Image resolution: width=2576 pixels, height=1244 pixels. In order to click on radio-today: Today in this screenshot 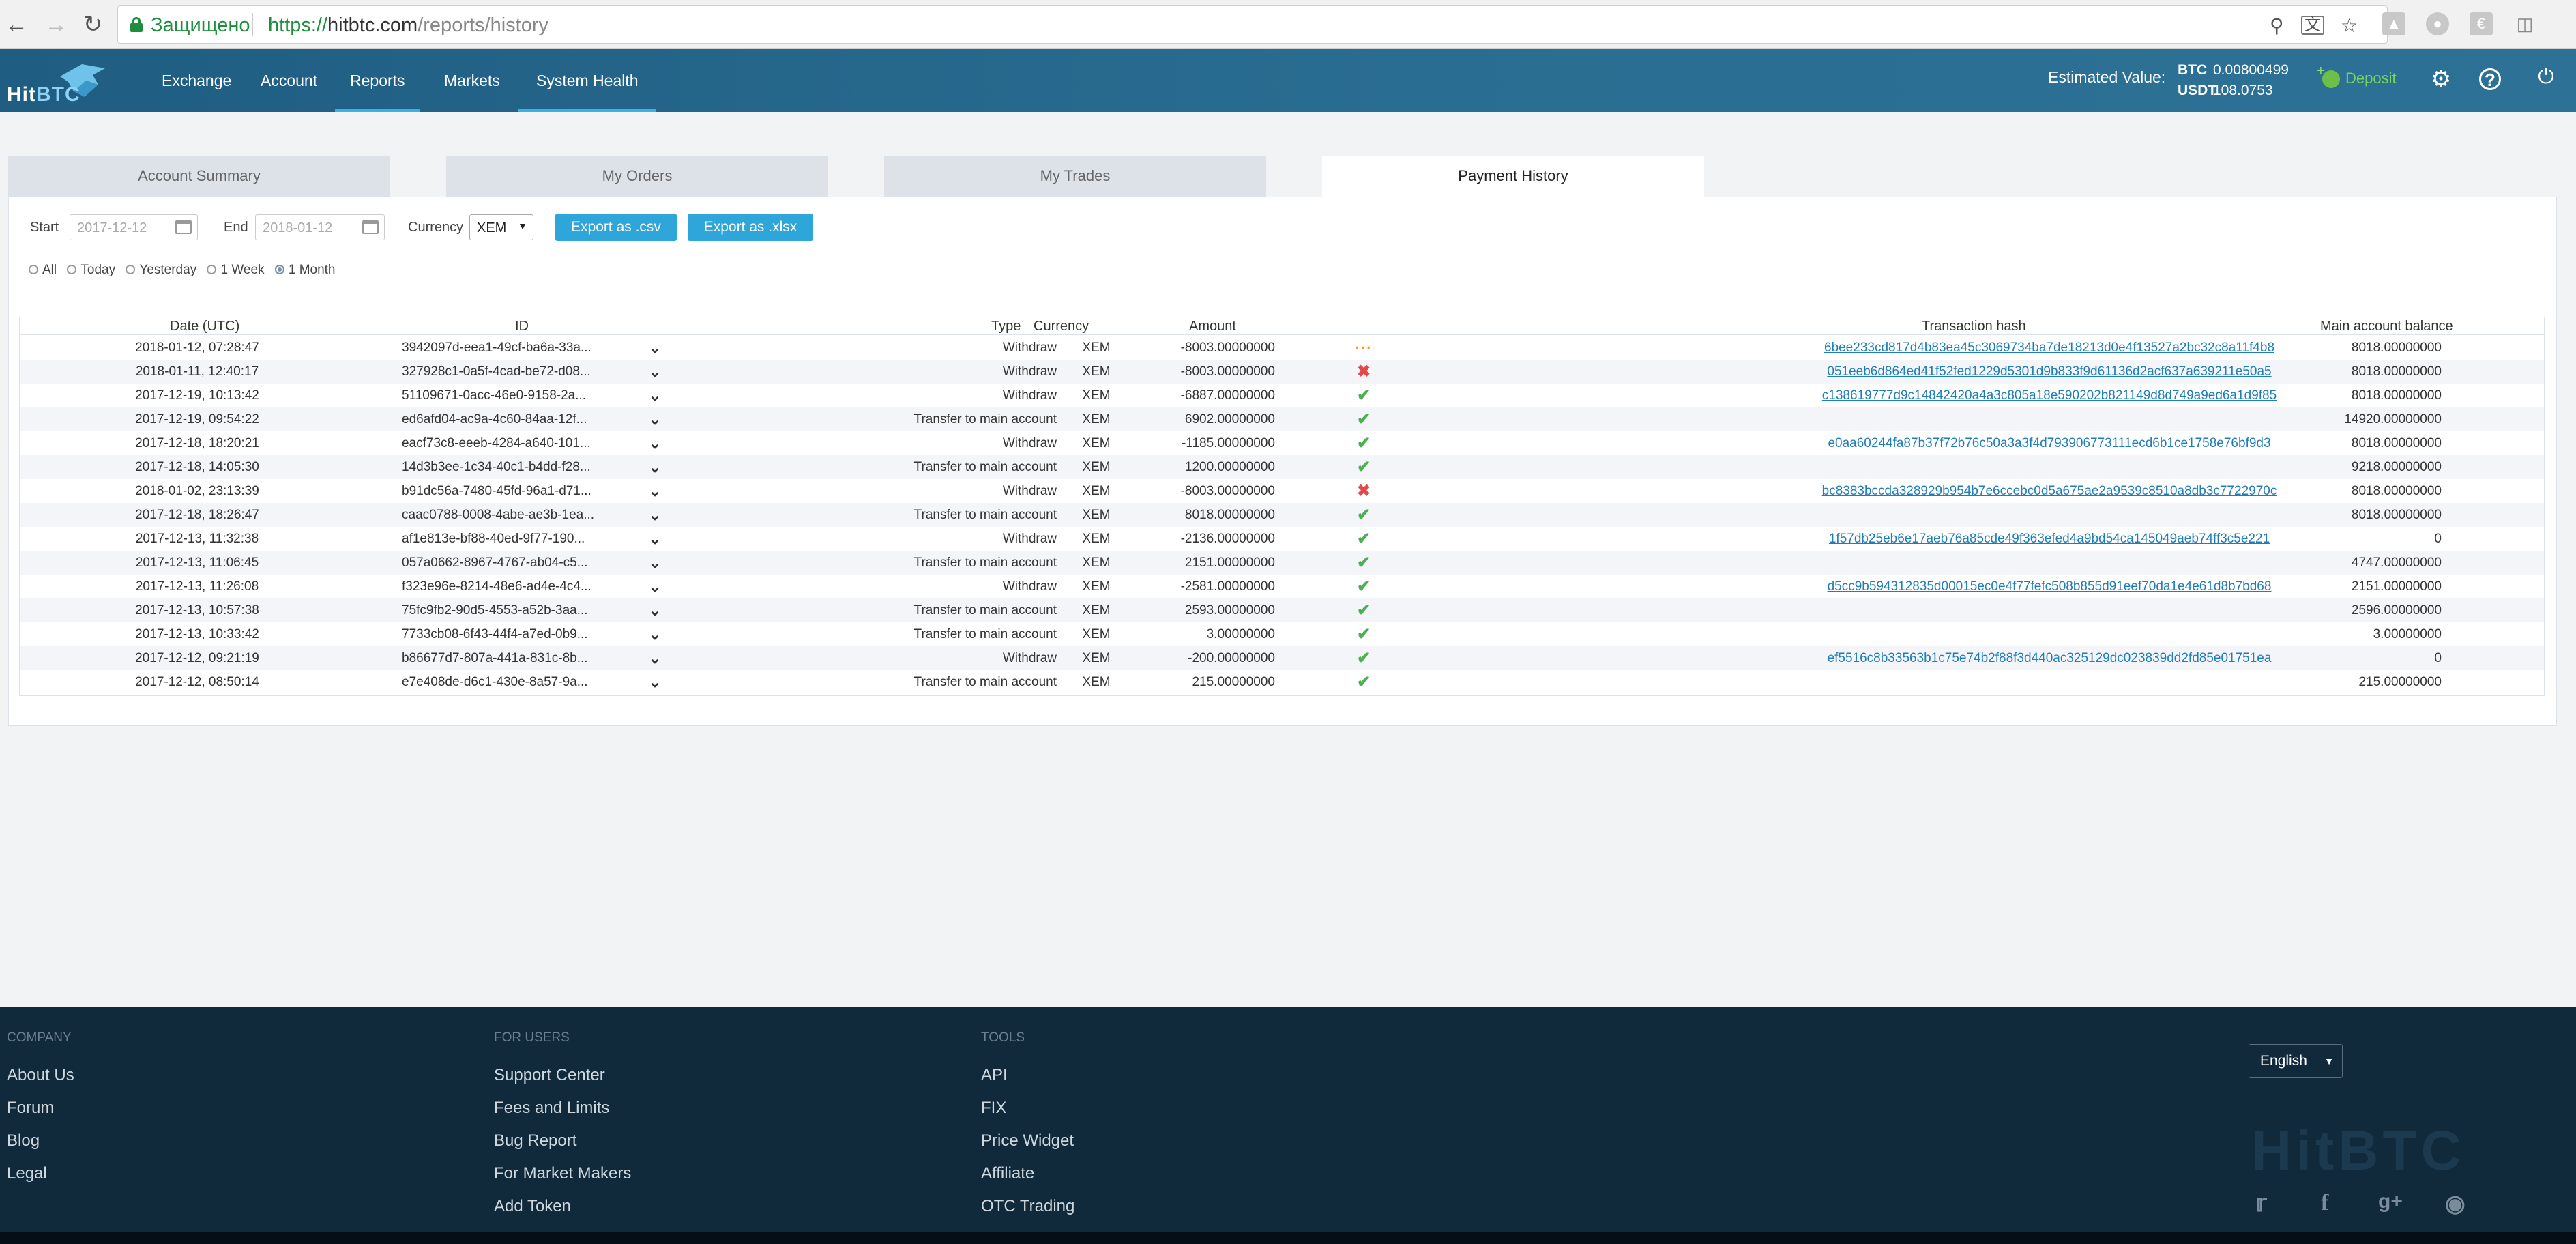, I will do `click(91, 270)`.